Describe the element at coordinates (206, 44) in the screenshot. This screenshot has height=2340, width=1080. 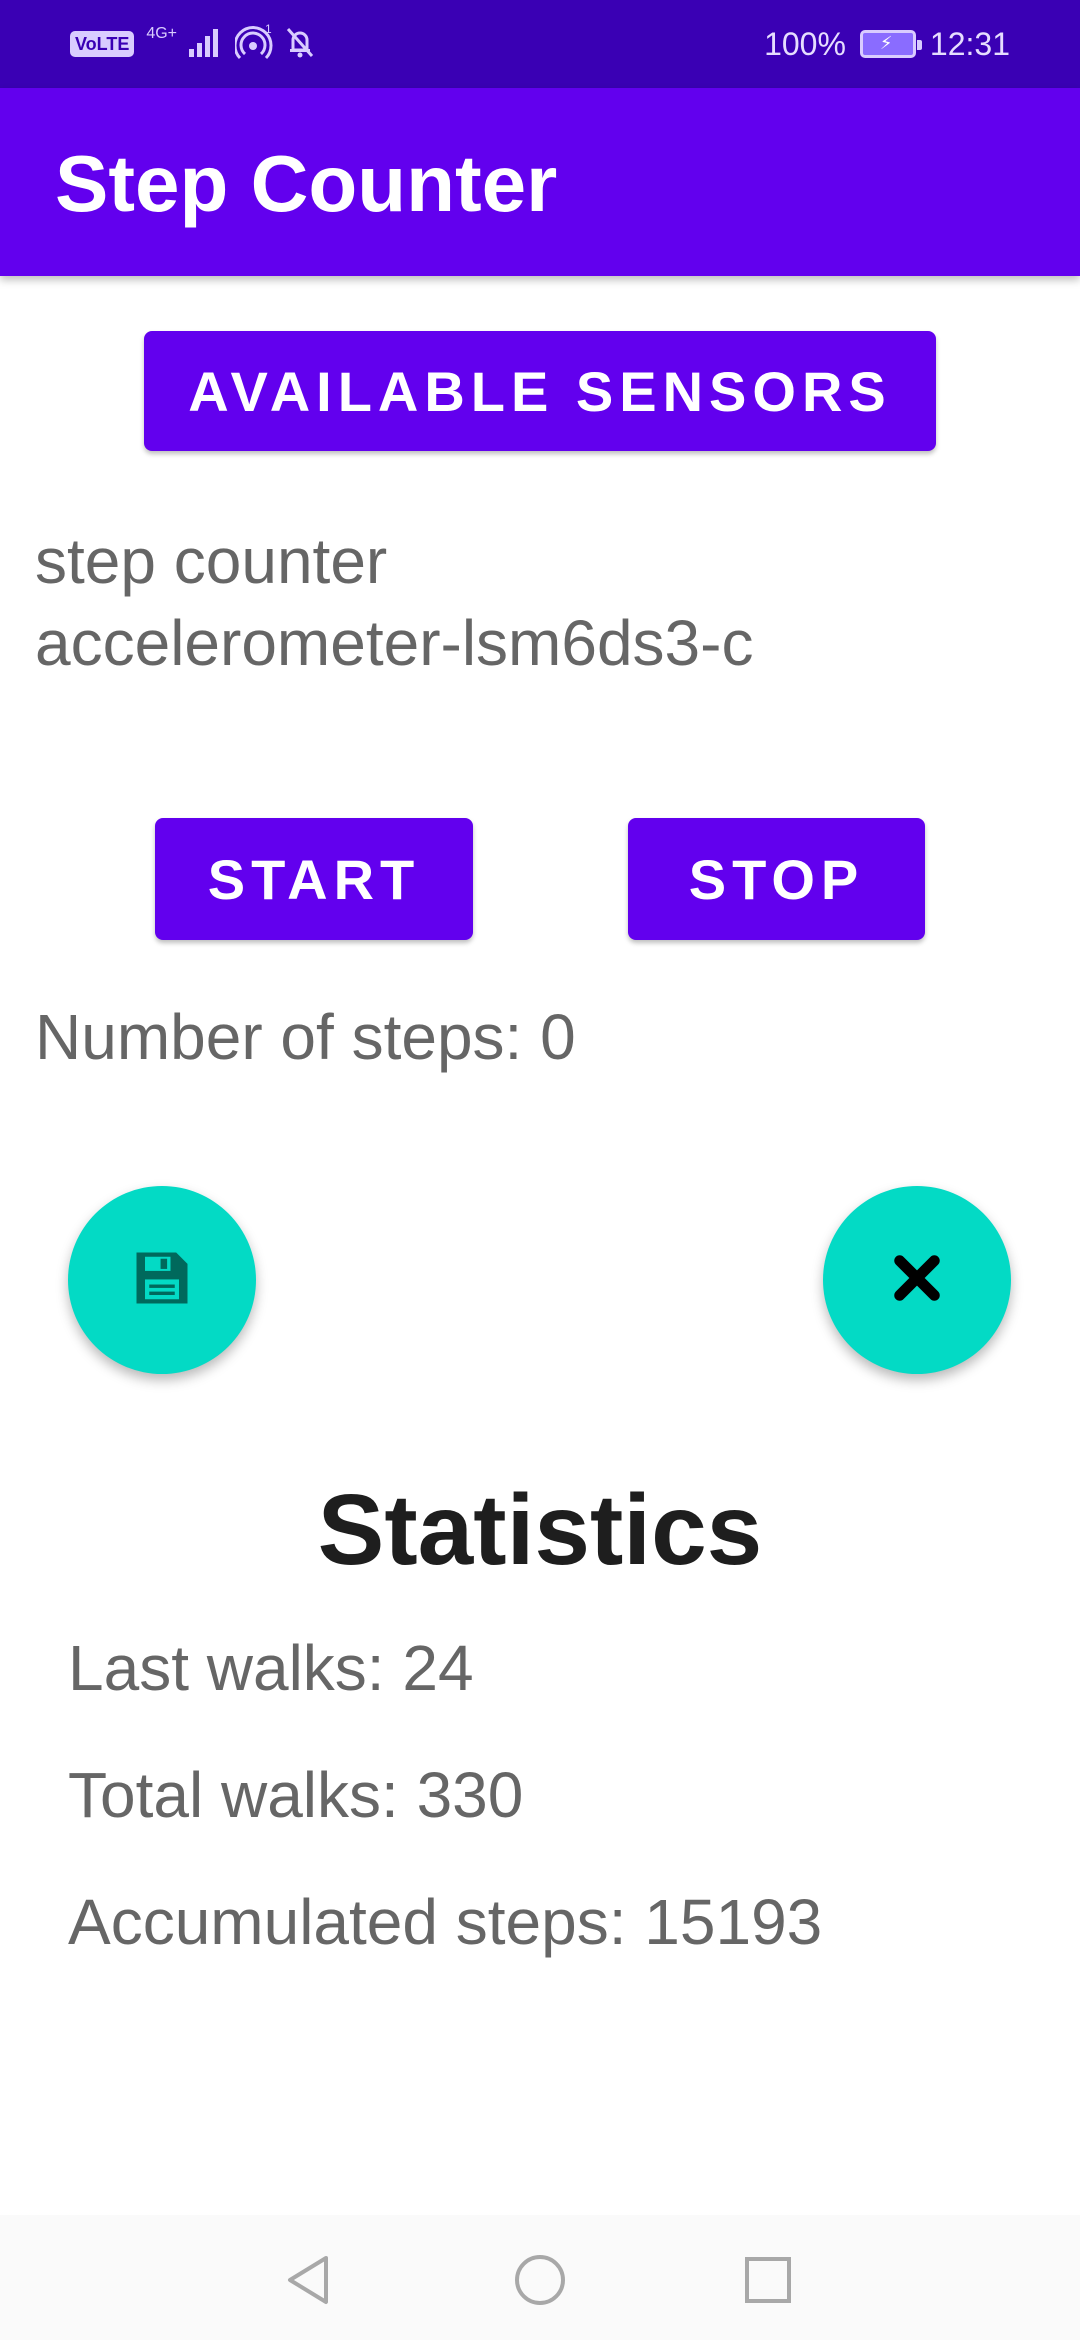
I see `signal-icon` at that location.